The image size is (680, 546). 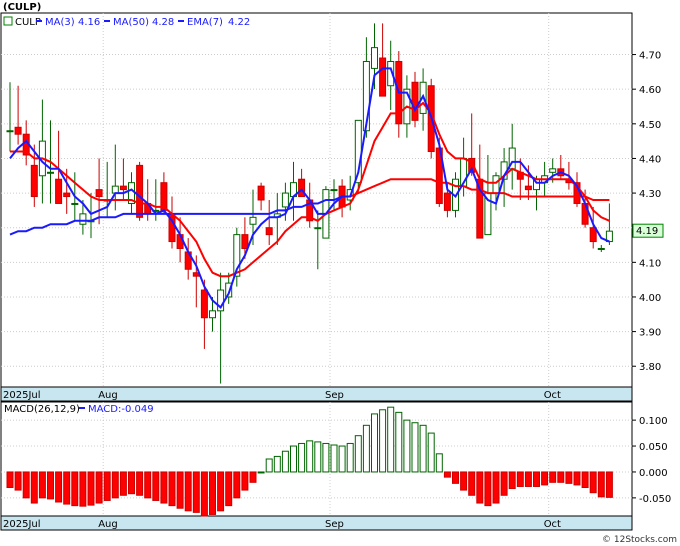 I want to click on macd-x-tick-label: 2025Jul, so click(x=22, y=524).